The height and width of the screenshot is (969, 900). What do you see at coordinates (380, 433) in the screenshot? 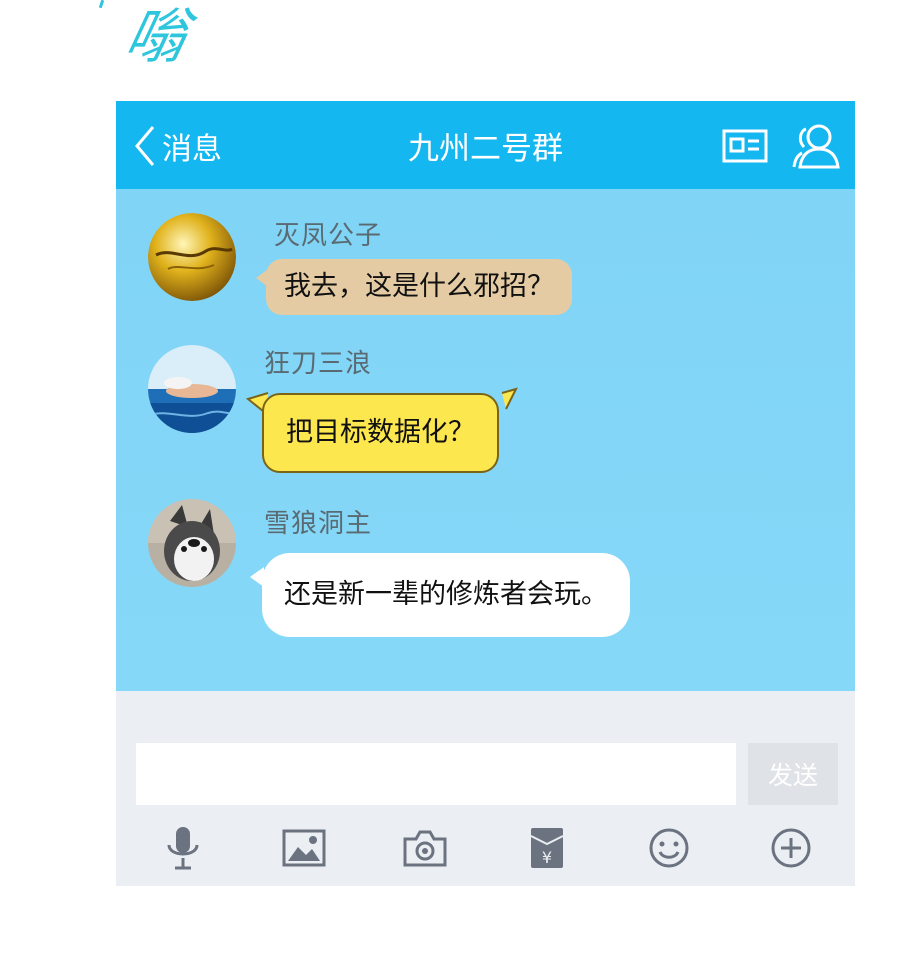
I see `message-bubble: 把目标数据化？` at bounding box center [380, 433].